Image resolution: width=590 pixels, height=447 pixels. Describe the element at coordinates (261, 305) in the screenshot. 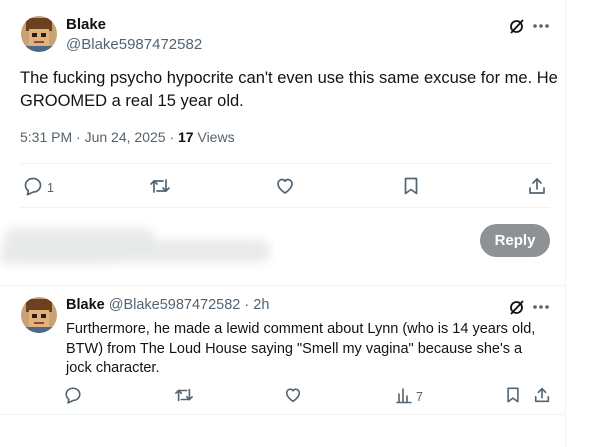

I see `reply-time: 2h` at that location.